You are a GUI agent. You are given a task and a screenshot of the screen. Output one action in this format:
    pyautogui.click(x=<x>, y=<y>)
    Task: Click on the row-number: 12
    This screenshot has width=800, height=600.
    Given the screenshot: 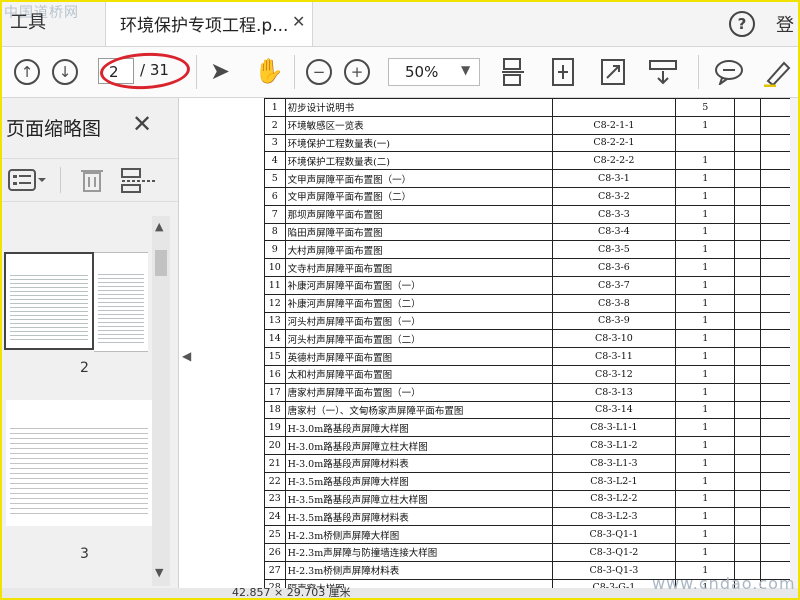 What is the action you would take?
    pyautogui.click(x=275, y=303)
    